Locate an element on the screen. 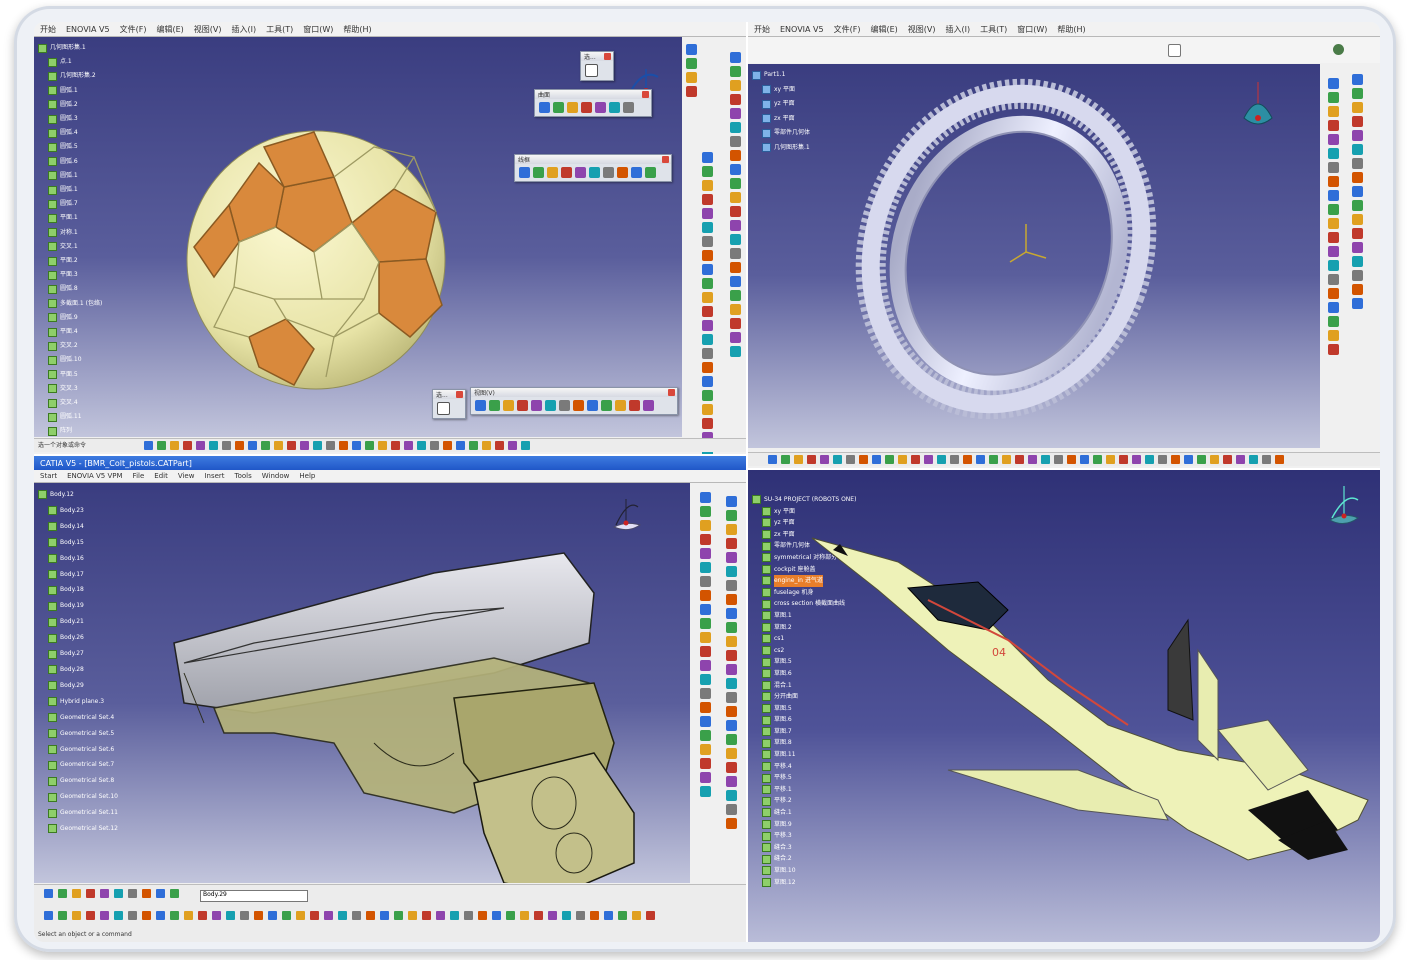  body-dropdown: Body.29 is located at coordinates (254, 896).